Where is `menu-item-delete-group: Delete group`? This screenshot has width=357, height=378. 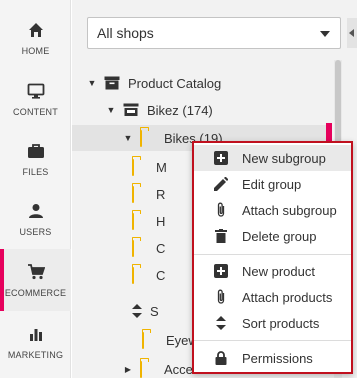
menu-item-delete-group: Delete group is located at coordinates (272, 236).